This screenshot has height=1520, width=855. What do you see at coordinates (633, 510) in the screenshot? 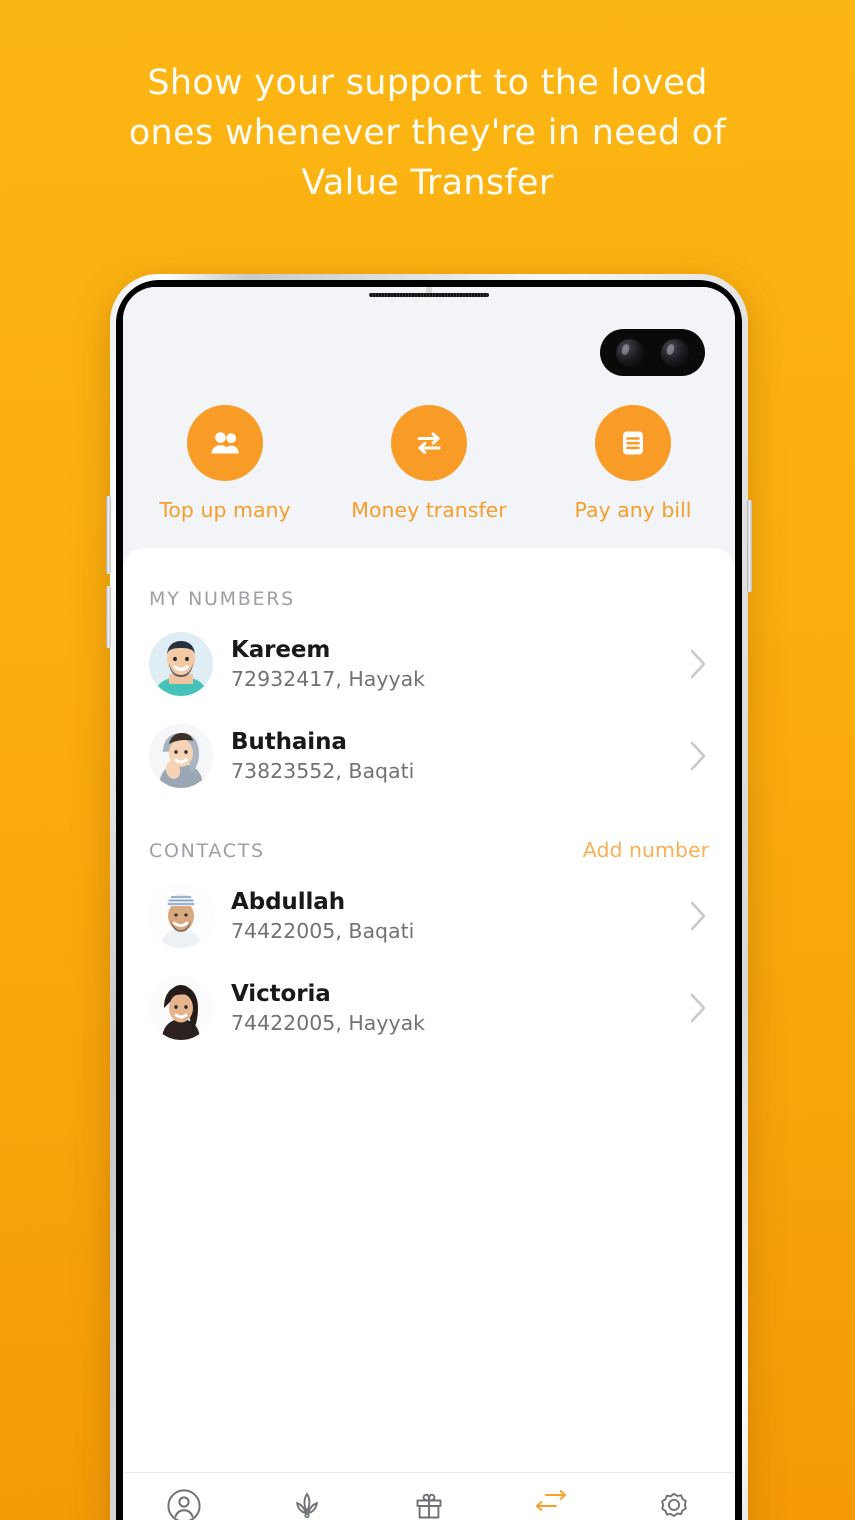
I see `quick-action-label: Pay any bill` at bounding box center [633, 510].